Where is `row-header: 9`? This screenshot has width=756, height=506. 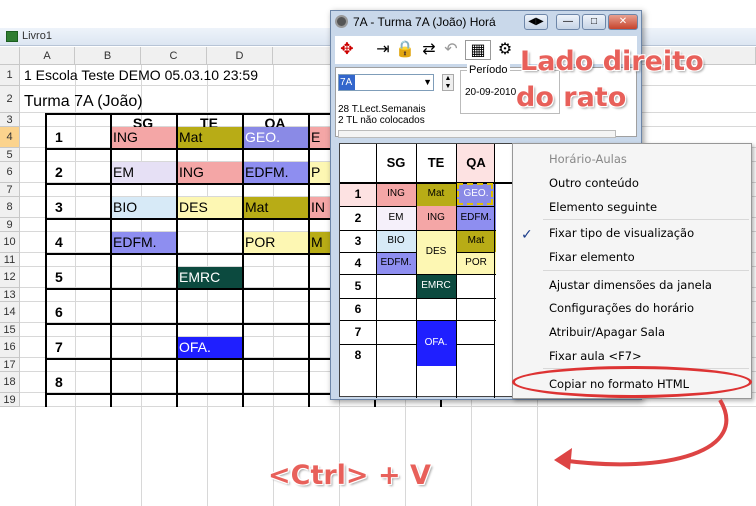
row-header: 9 is located at coordinates (10, 225).